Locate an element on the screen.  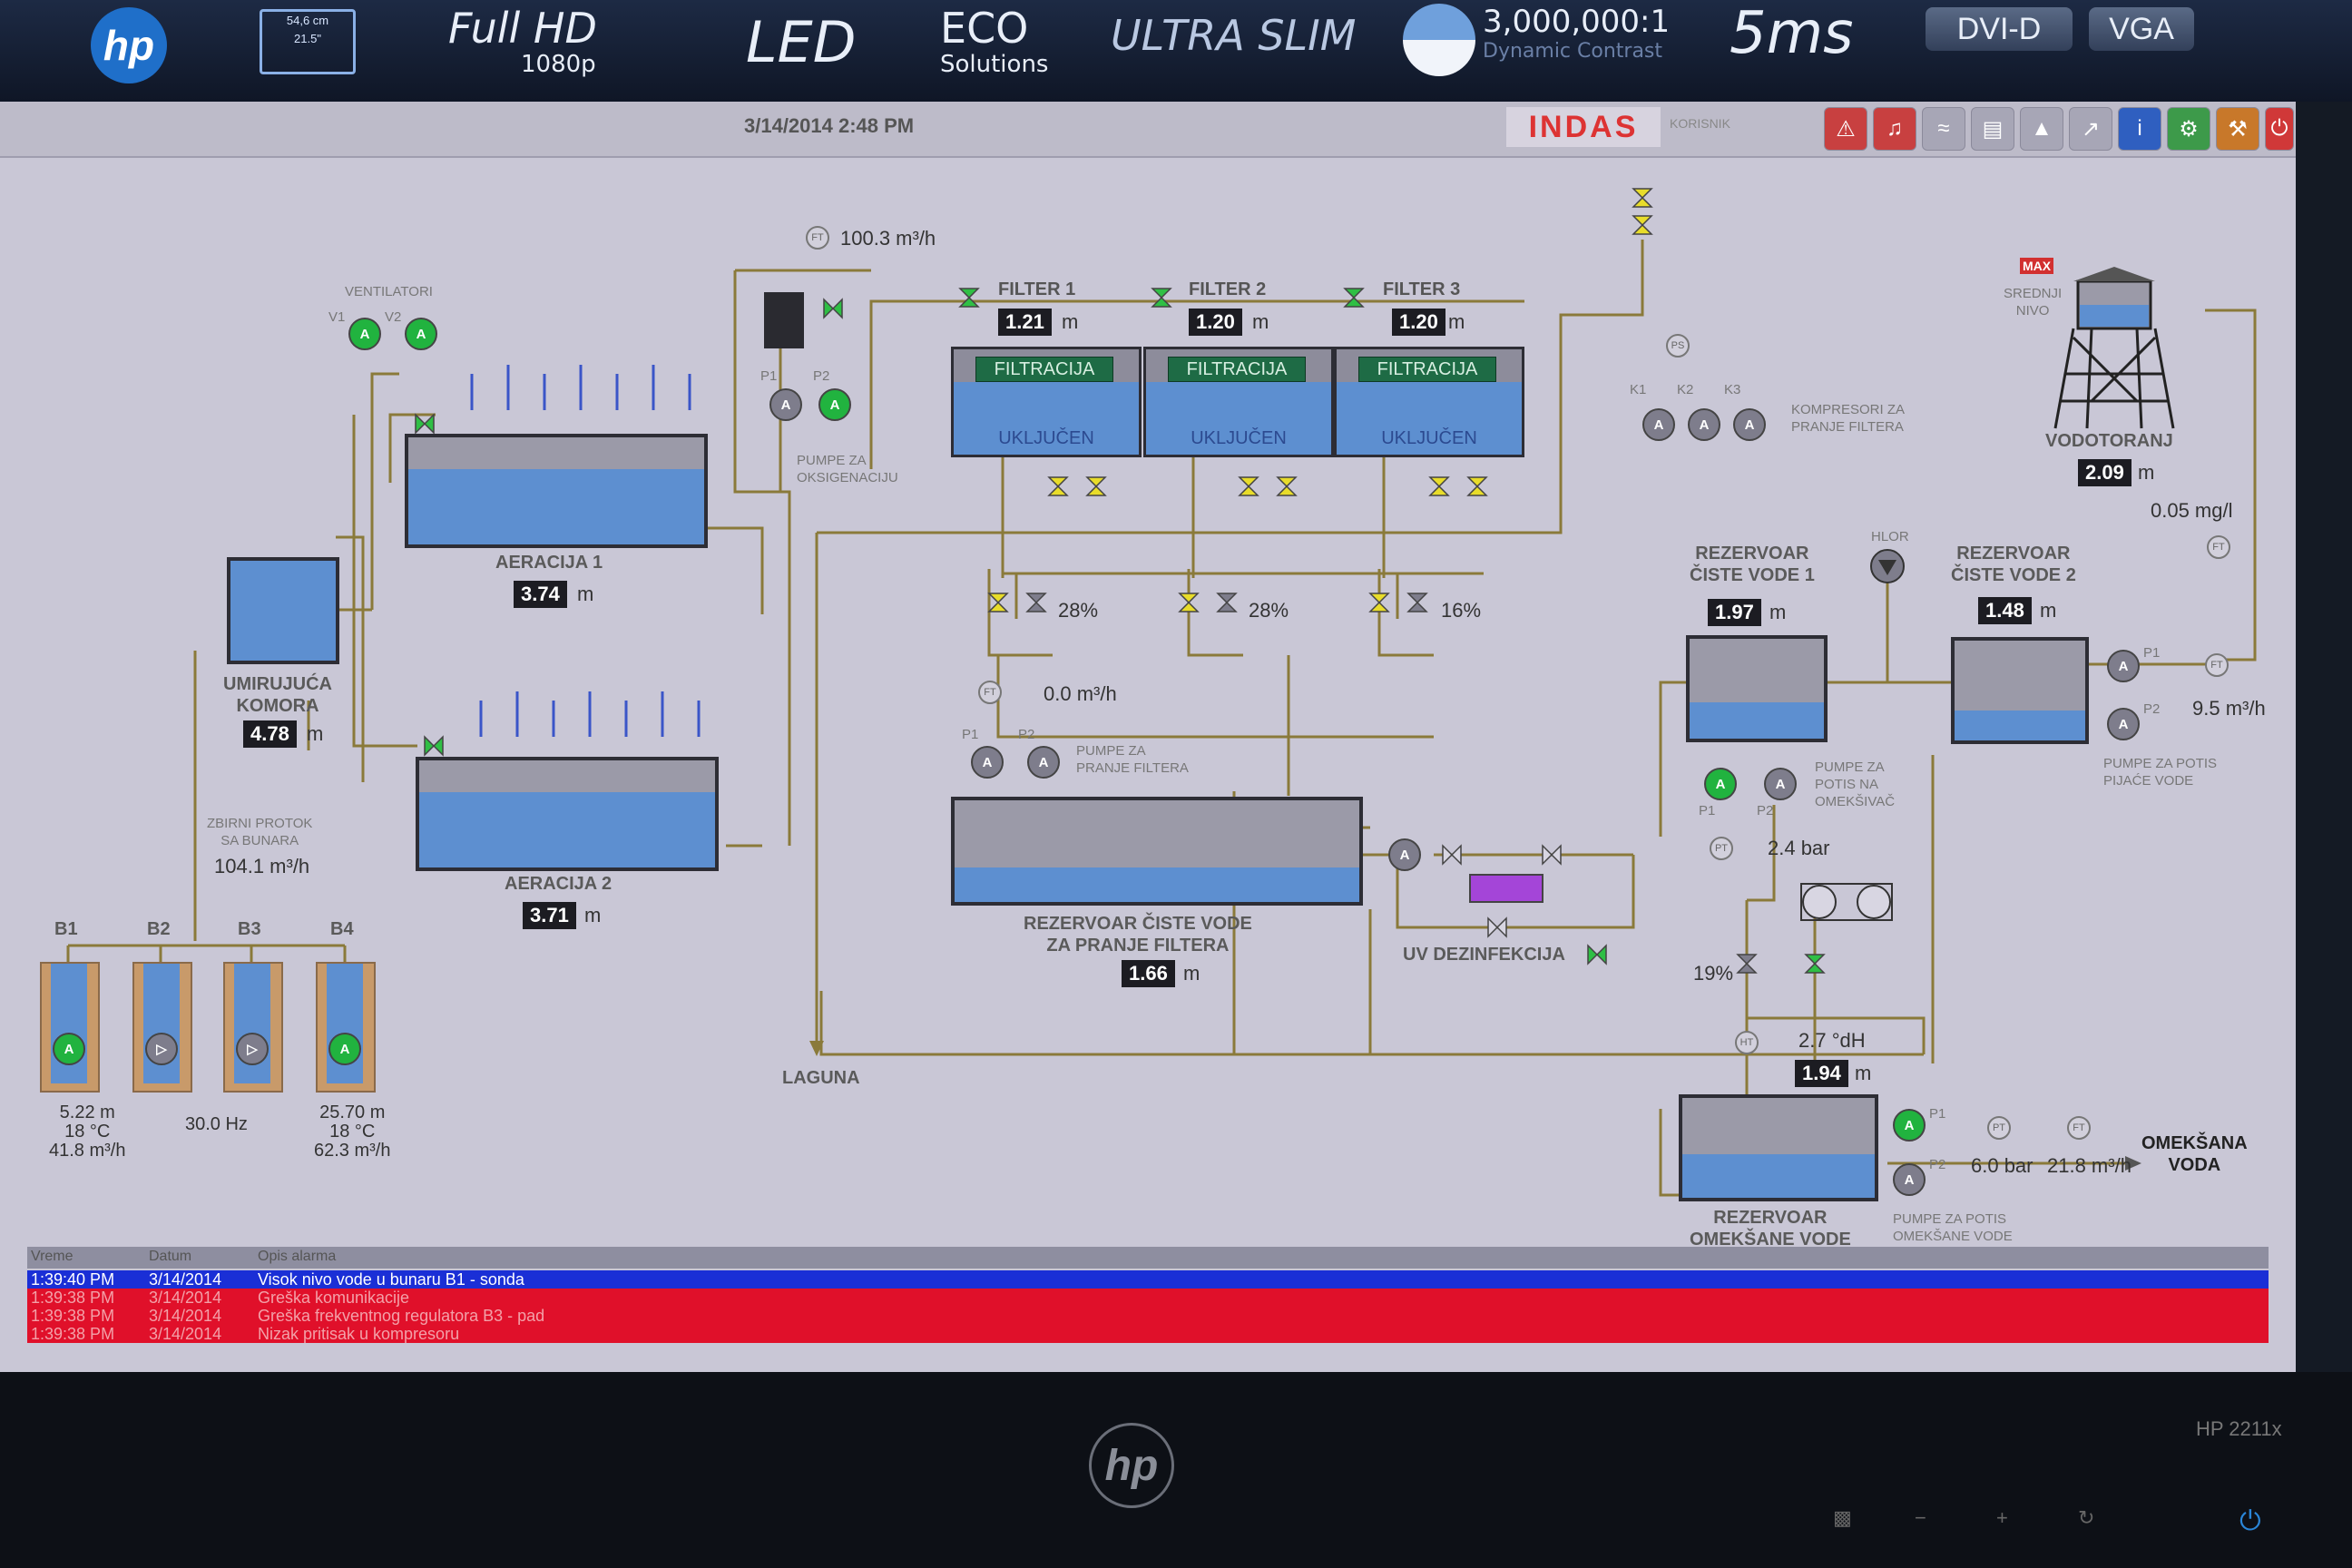
alarm-time: 1:39:40 PM is located at coordinates (73, 1279).